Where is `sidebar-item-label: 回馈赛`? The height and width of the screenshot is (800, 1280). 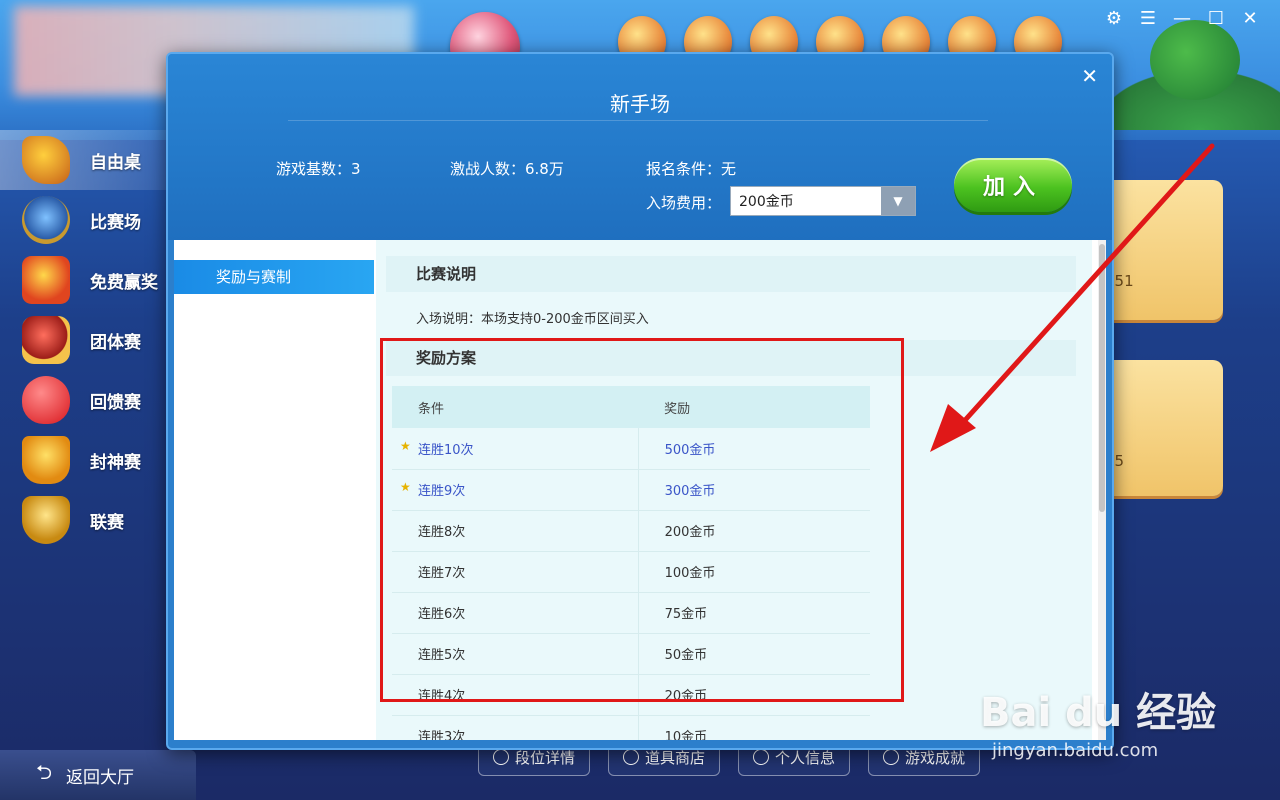
sidebar-item-label: 回馈赛 is located at coordinates (115, 402).